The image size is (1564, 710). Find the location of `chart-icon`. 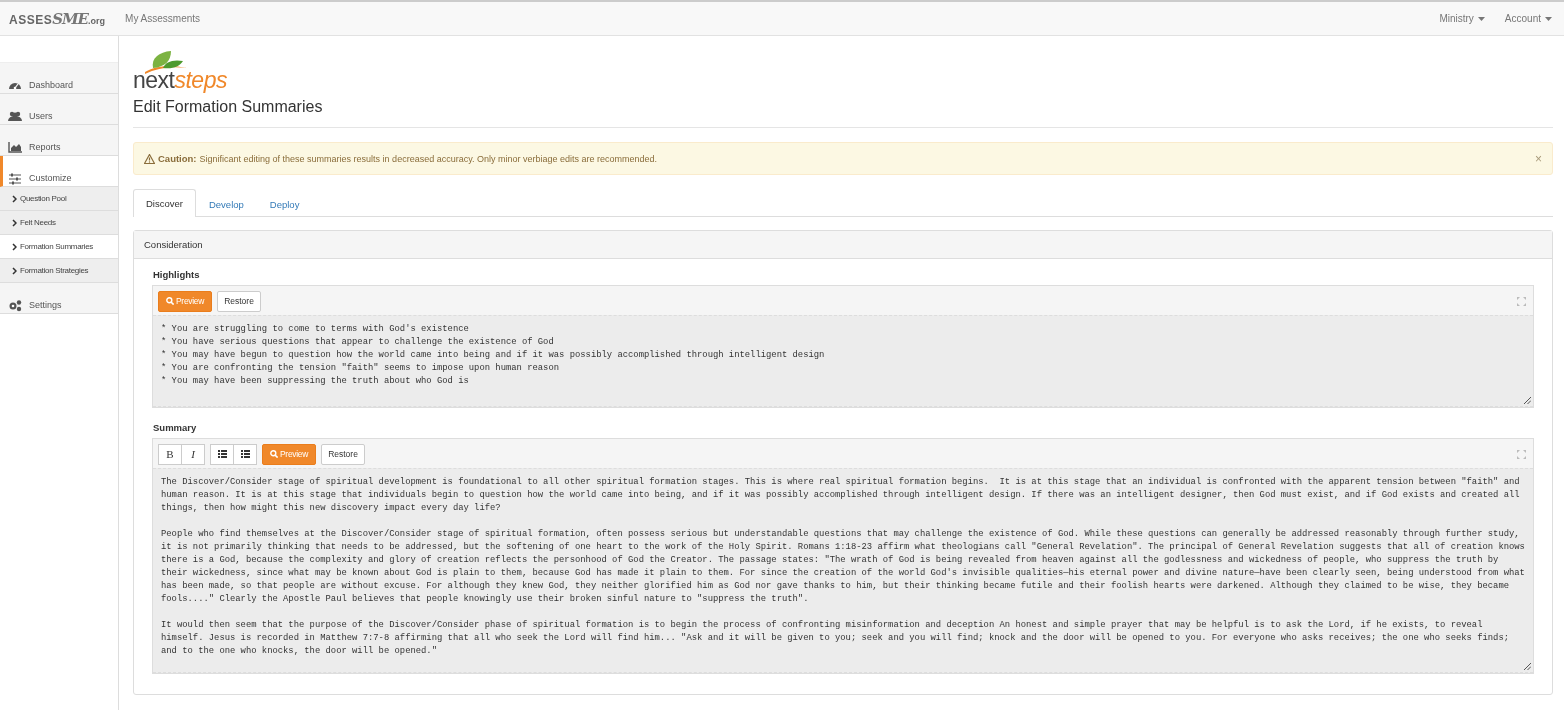

chart-icon is located at coordinates (15, 147).